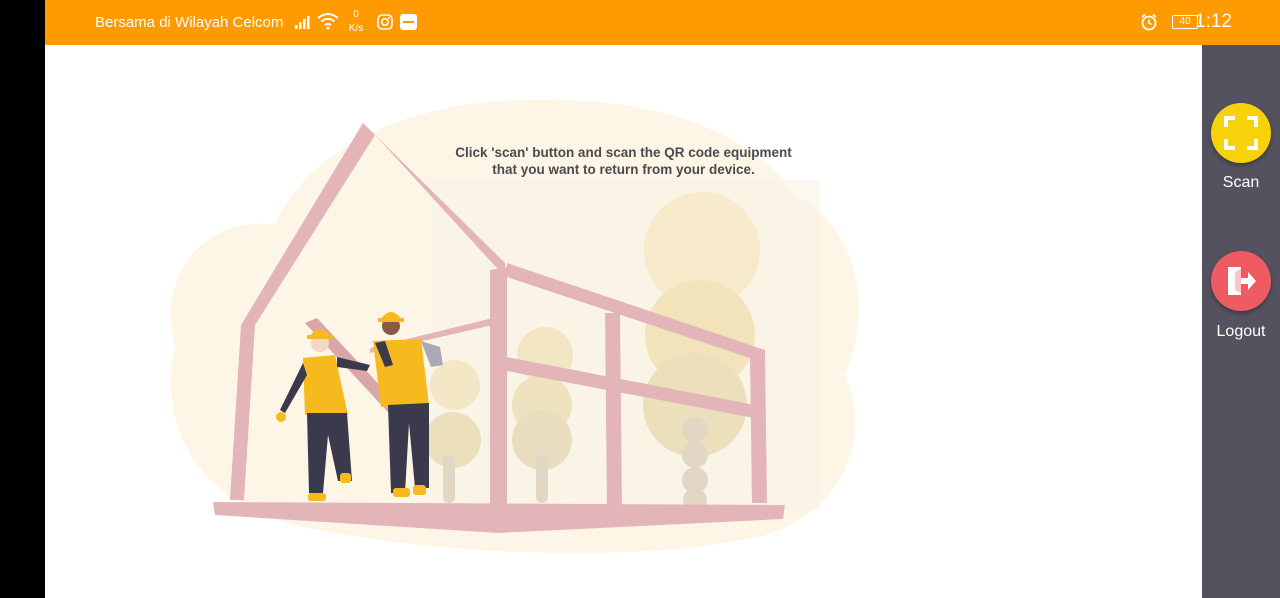 The height and width of the screenshot is (598, 1280). I want to click on notification-app-icon, so click(408, 22).